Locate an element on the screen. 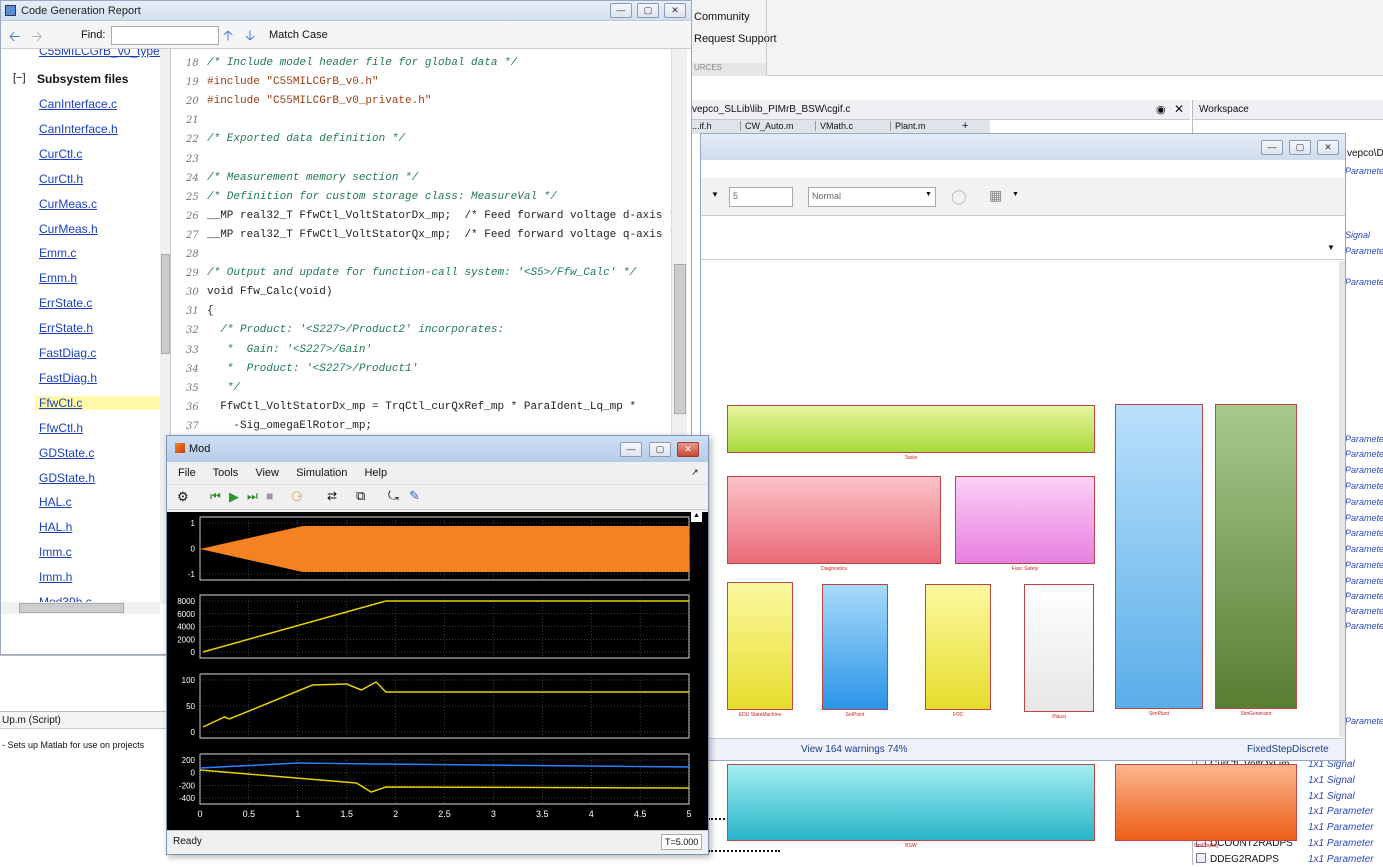  horizontal-scrollbar is located at coordinates (80, 608).